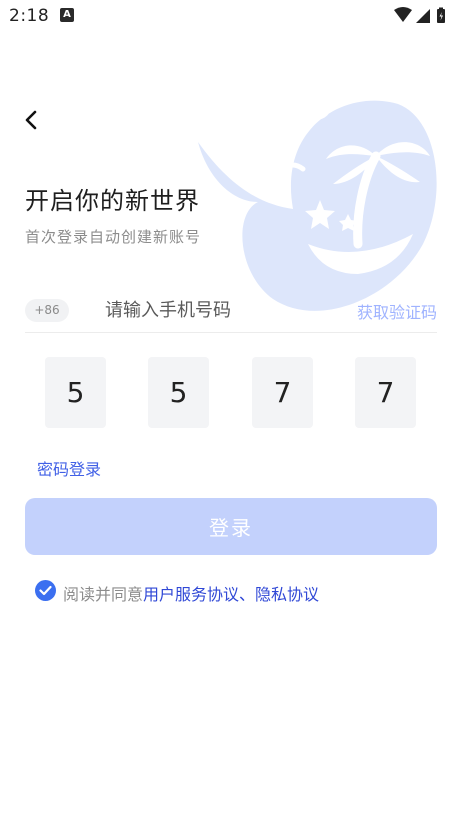  What do you see at coordinates (113, 237) in the screenshot?
I see `page-subtitle: 首次登录自动创建新账号` at bounding box center [113, 237].